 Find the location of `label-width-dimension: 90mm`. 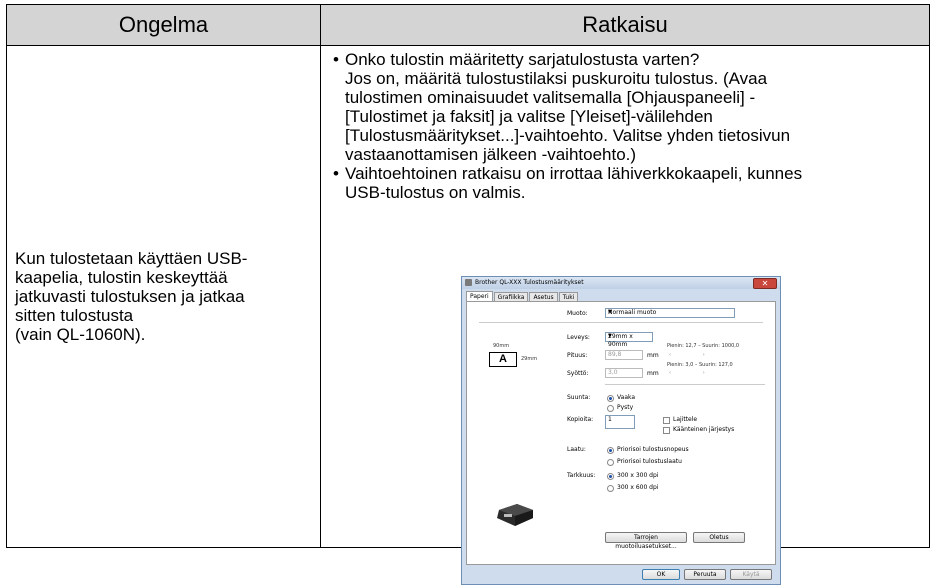

label-width-dimension: 90mm is located at coordinates (501, 346).